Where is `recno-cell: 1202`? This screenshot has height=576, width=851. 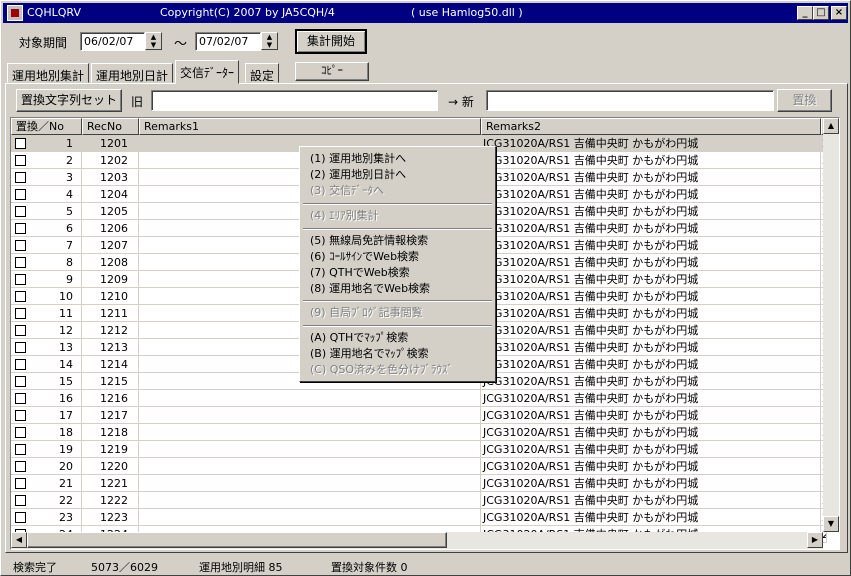
recno-cell: 1202 is located at coordinates (110, 160).